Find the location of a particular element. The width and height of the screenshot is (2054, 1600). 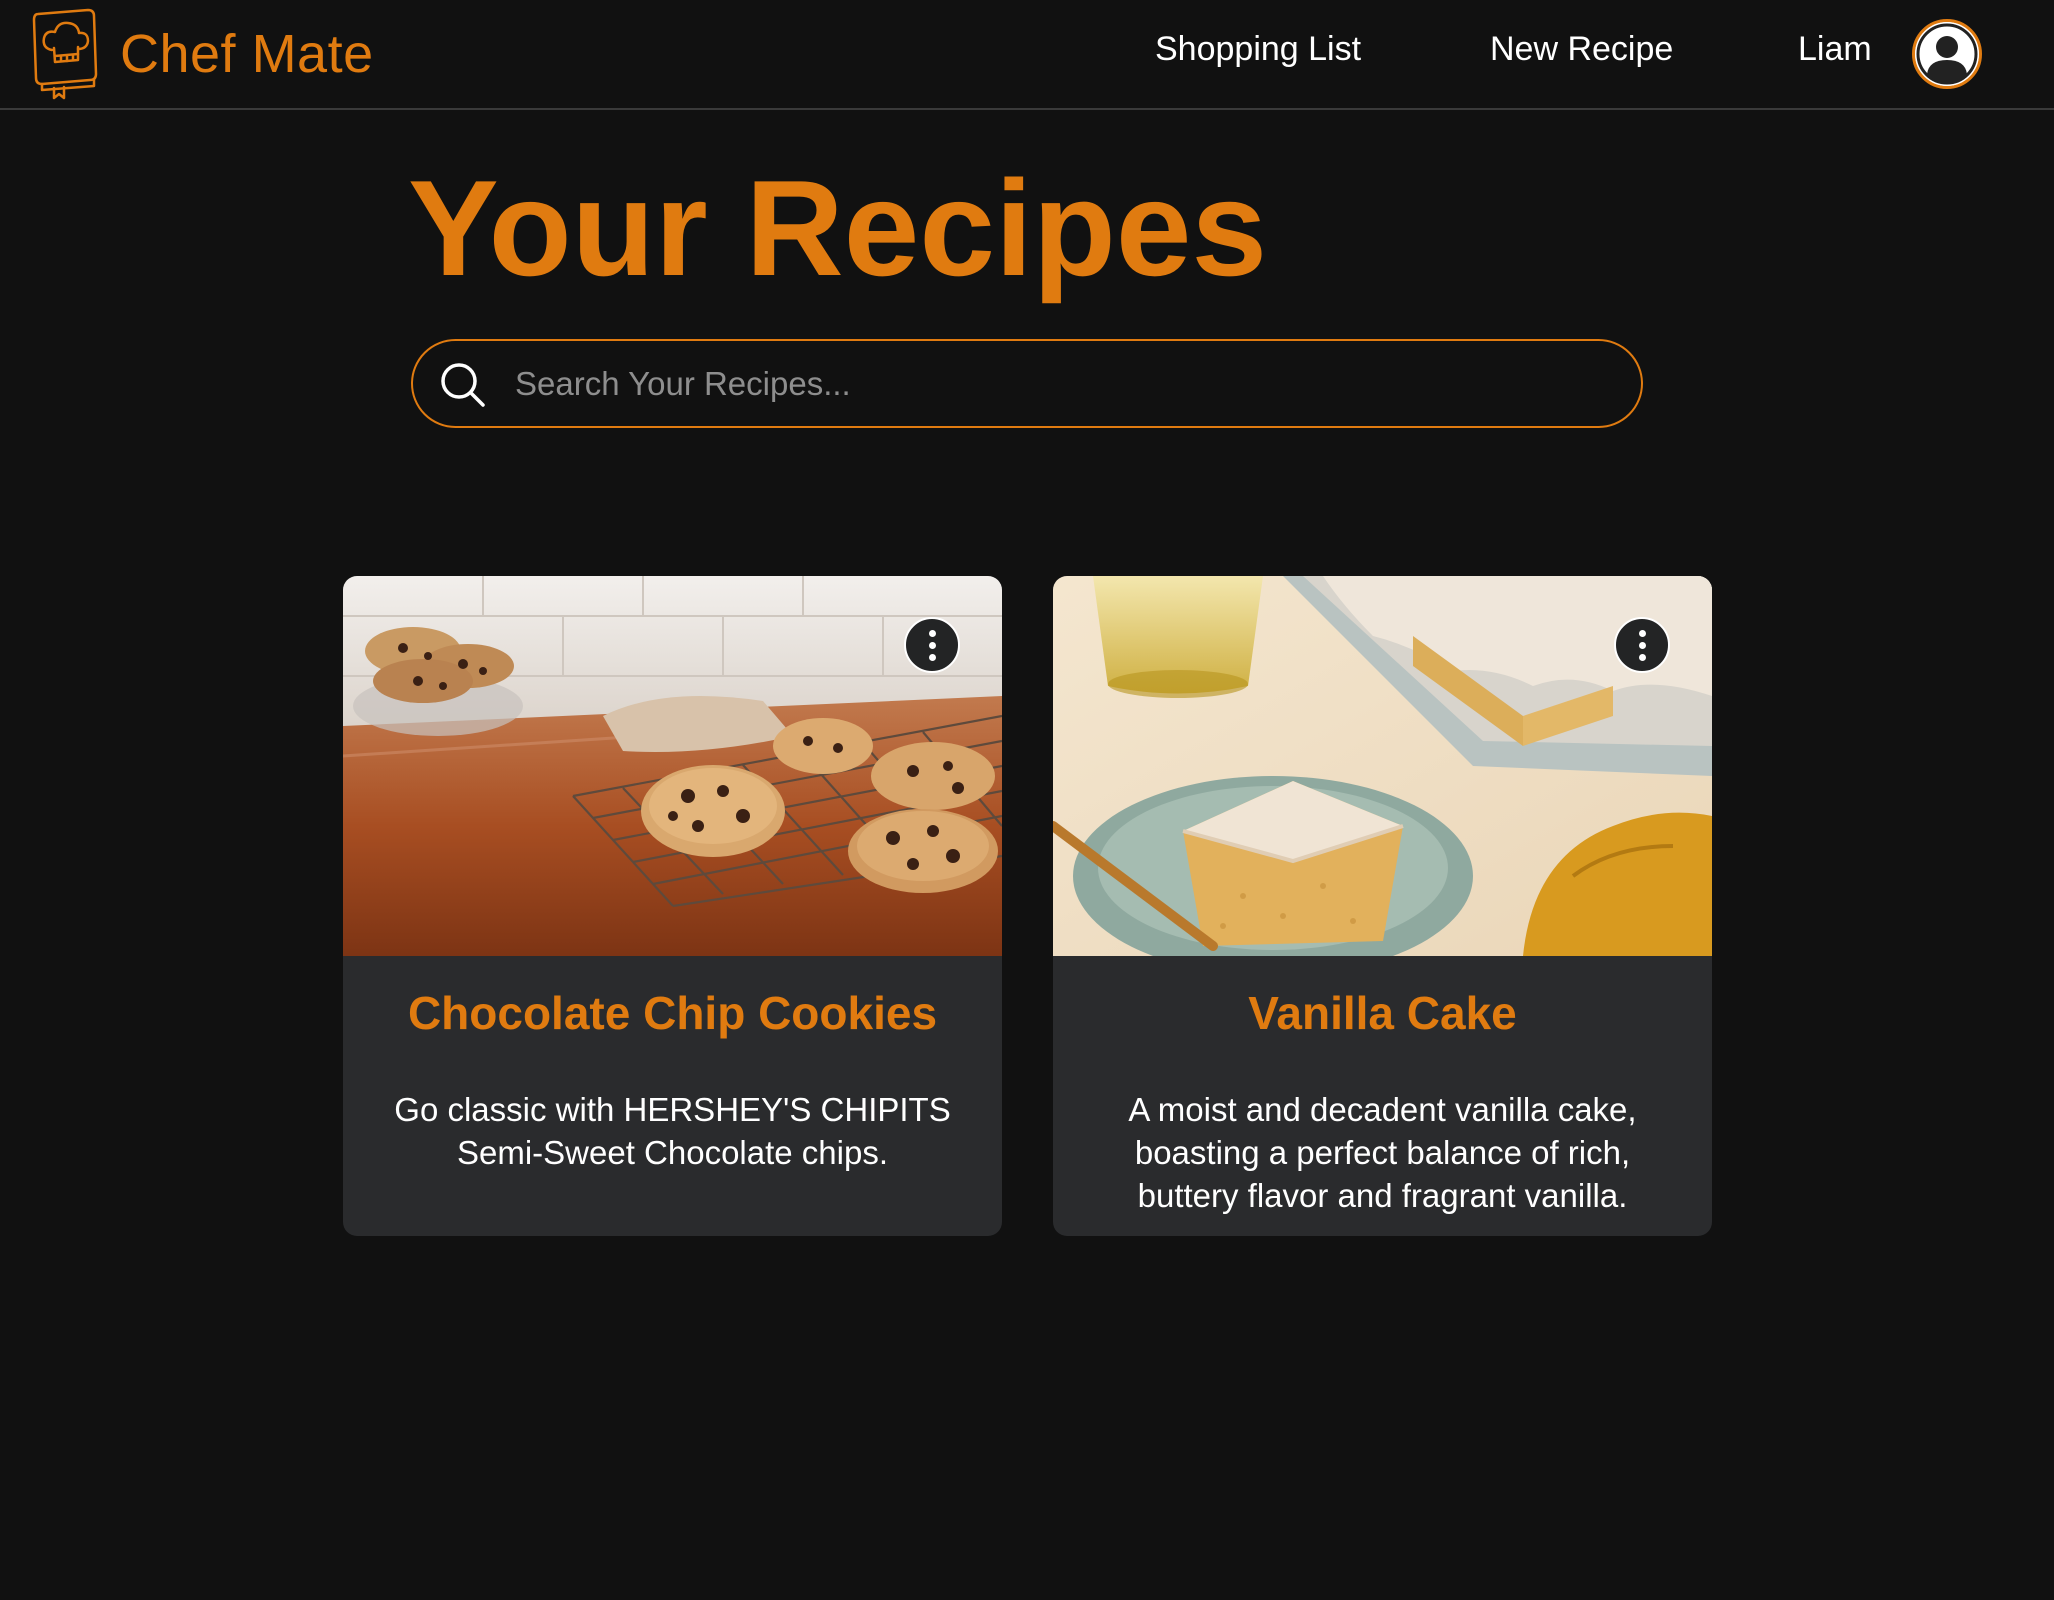

top-navbar: Chef Mate Shopping List New Recipe Liam is located at coordinates (1027, 55).